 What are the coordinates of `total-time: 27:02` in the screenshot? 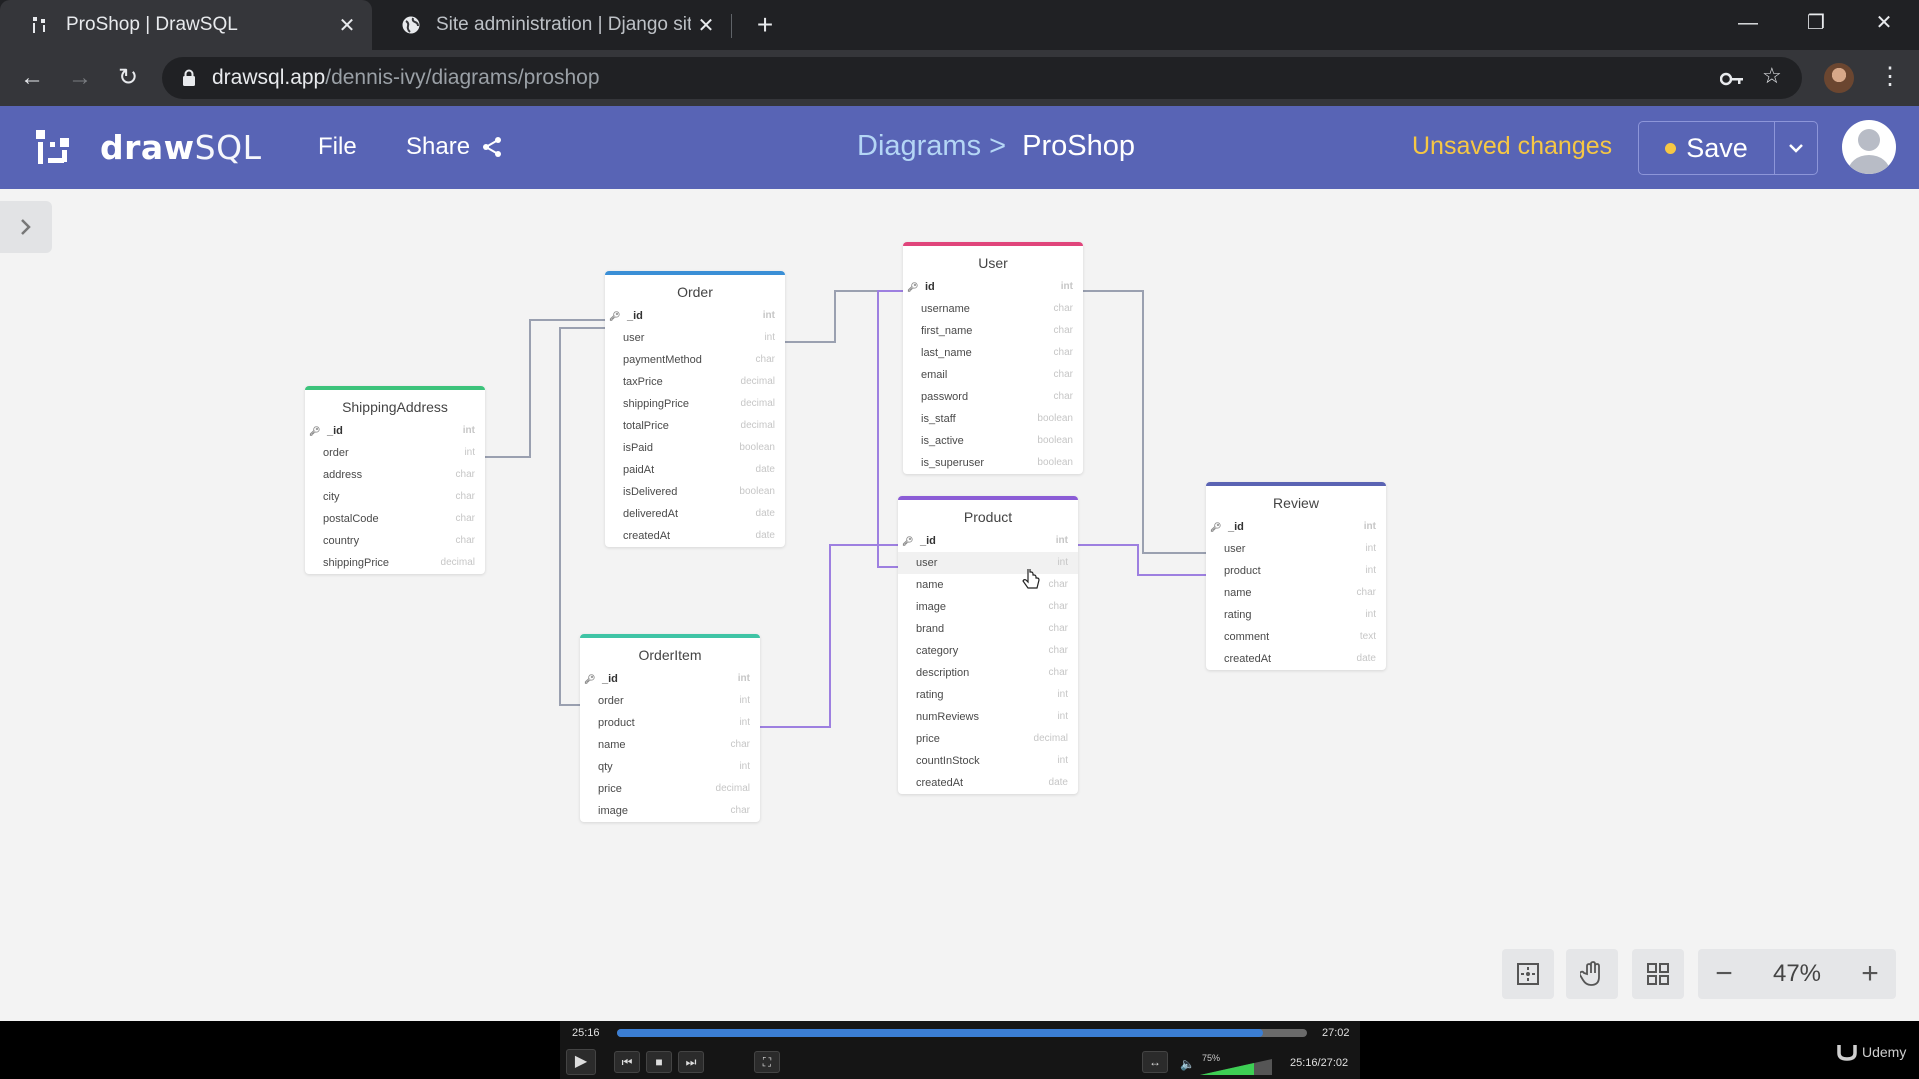 It's located at (1336, 1033).